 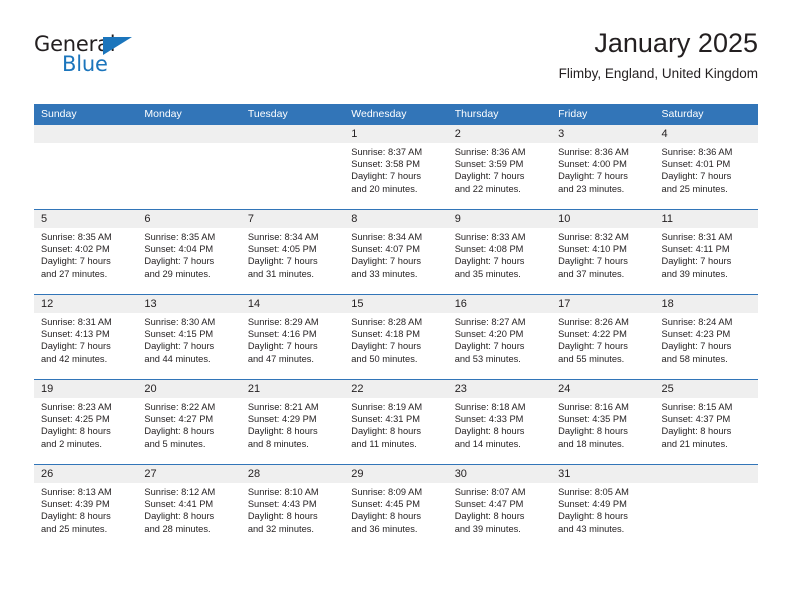 I want to click on day-detail-daylight2: and 21 minutes., so click(x=694, y=443).